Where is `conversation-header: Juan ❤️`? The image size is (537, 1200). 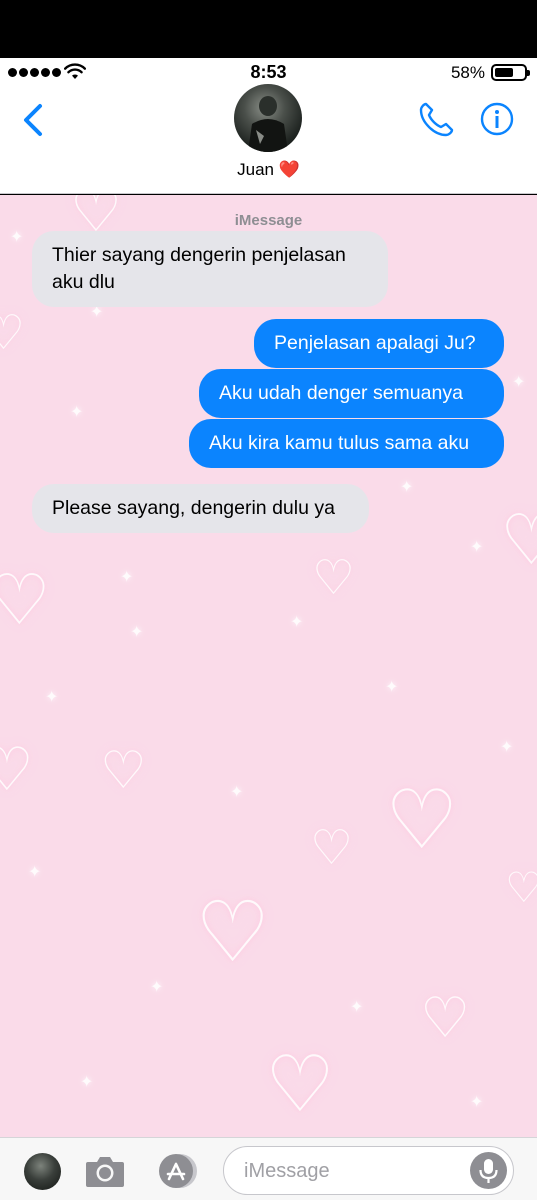
conversation-header: Juan ❤️ is located at coordinates (268, 139).